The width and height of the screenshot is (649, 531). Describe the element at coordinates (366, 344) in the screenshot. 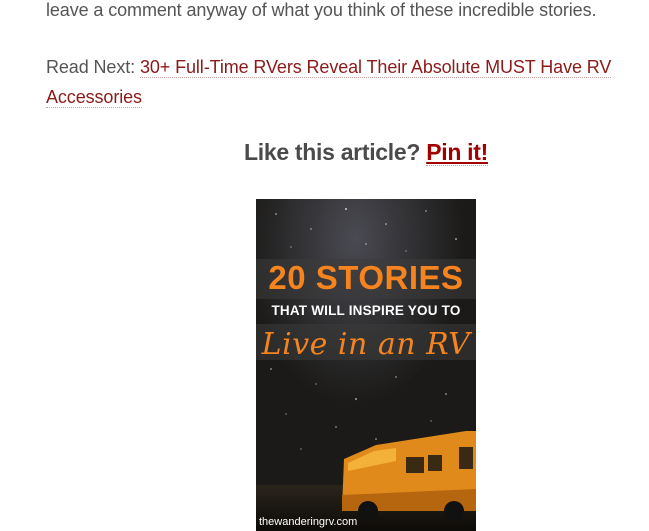

I see `pin-script-title: Live in an RV` at that location.